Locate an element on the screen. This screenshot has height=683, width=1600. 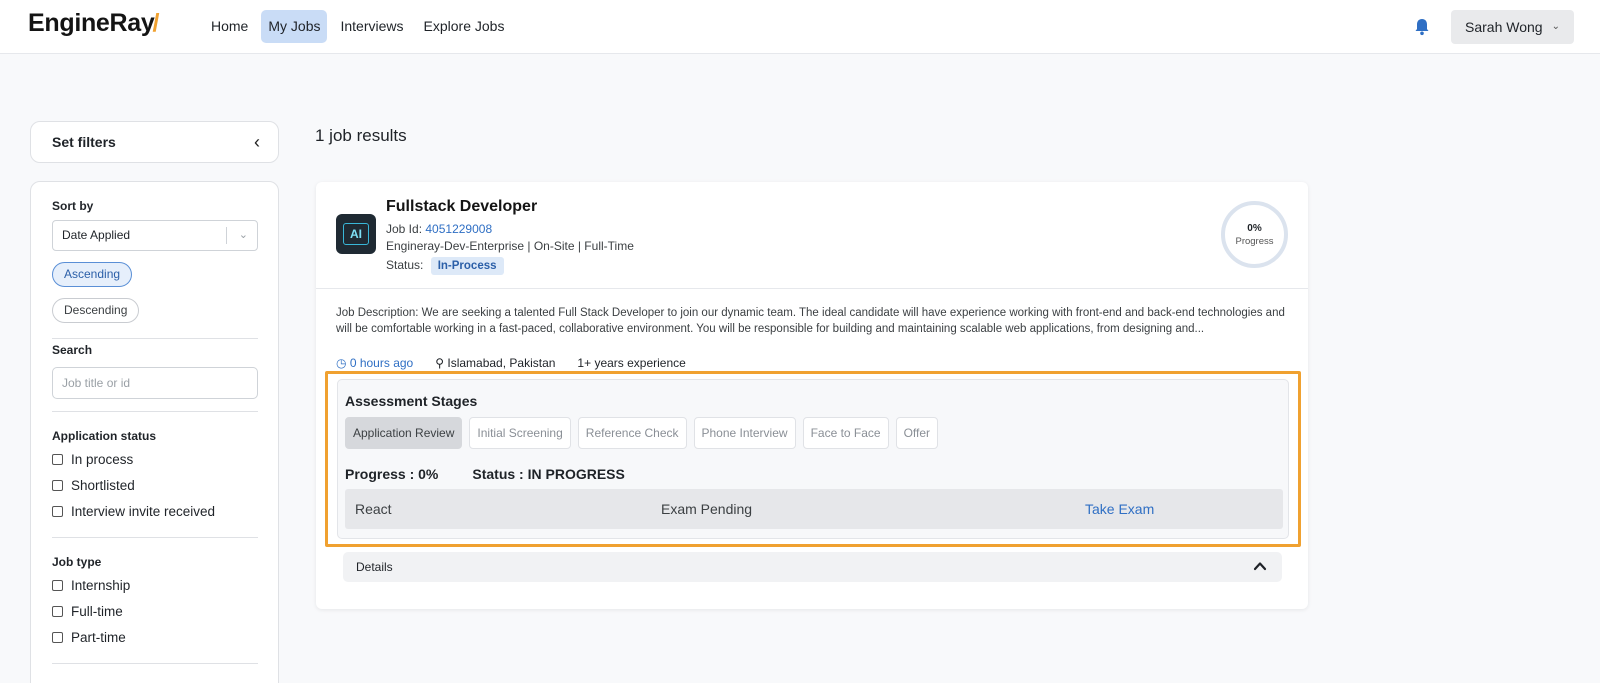
nav-my-jobs: My Jobs is located at coordinates (294, 26).